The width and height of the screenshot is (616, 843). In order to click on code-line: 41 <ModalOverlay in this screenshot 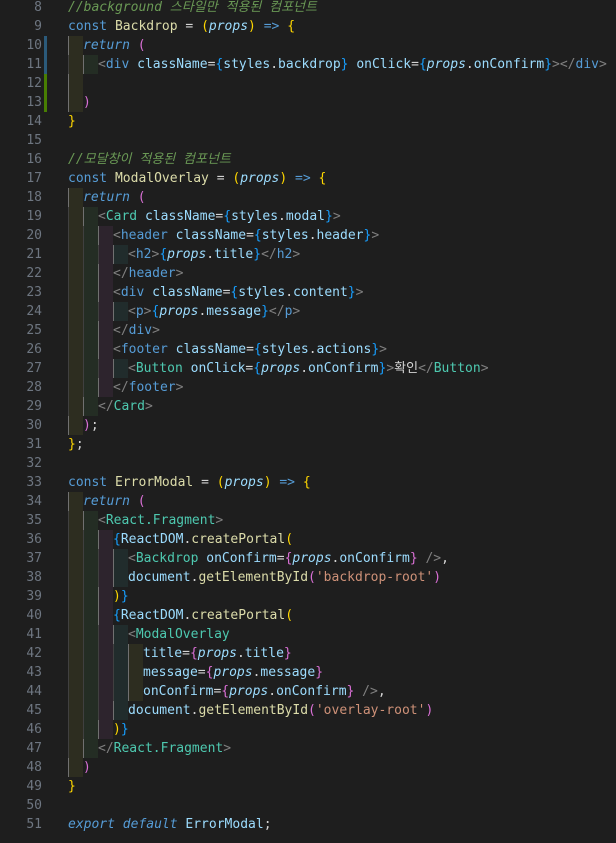, I will do `click(308, 634)`.